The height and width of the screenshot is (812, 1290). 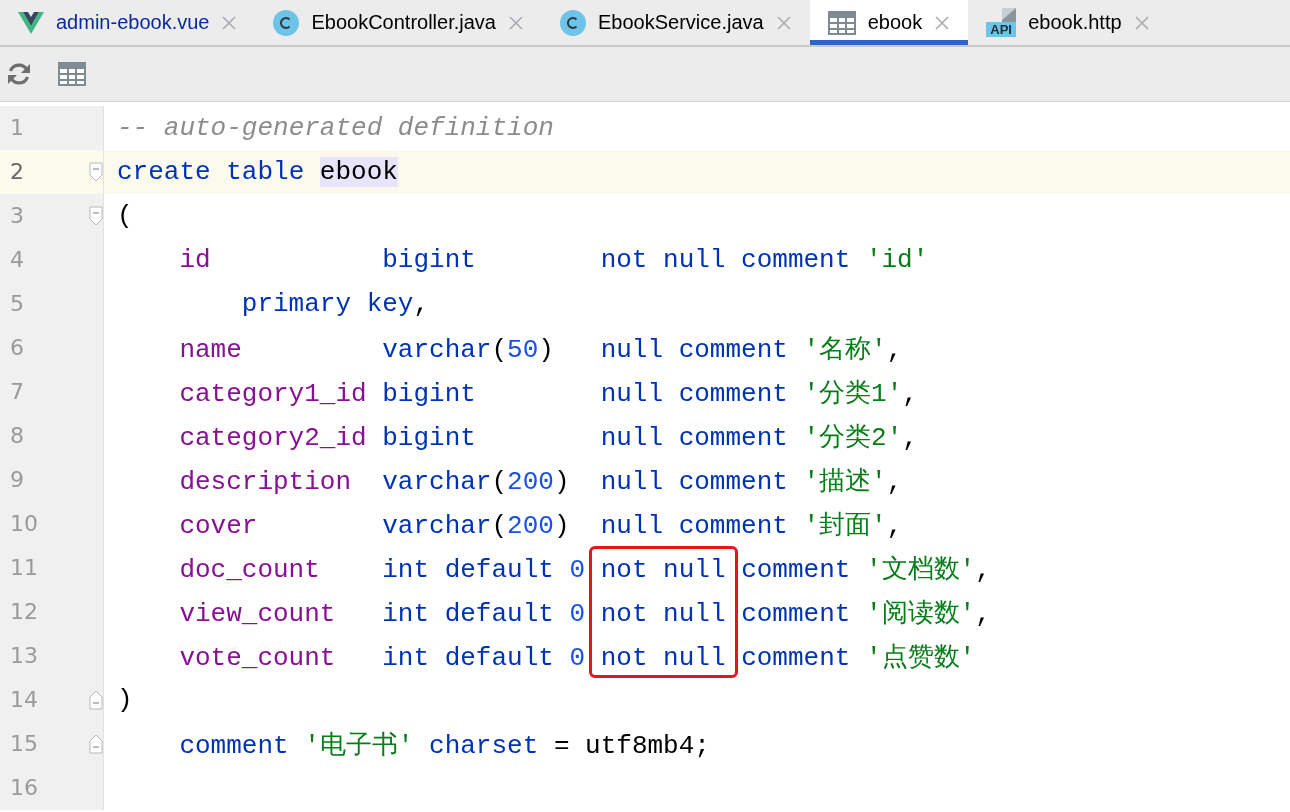 What do you see at coordinates (335, 128) in the screenshot?
I see `code-comment: -- auto-generated definition` at bounding box center [335, 128].